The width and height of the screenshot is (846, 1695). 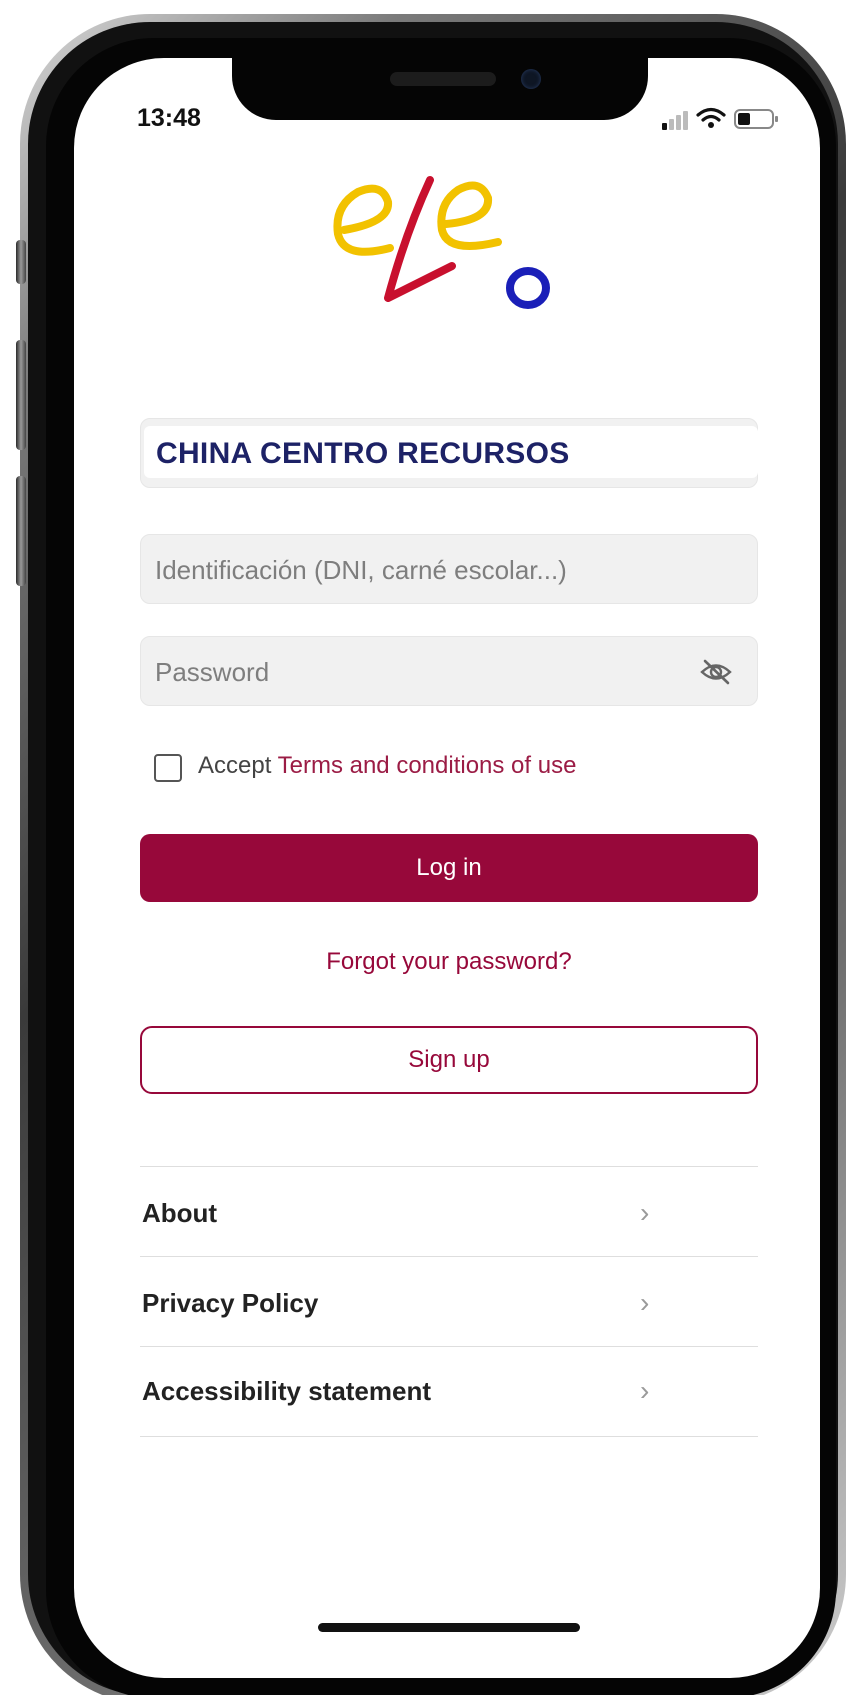 What do you see at coordinates (169, 118) in the screenshot?
I see `status-time: 13:48` at bounding box center [169, 118].